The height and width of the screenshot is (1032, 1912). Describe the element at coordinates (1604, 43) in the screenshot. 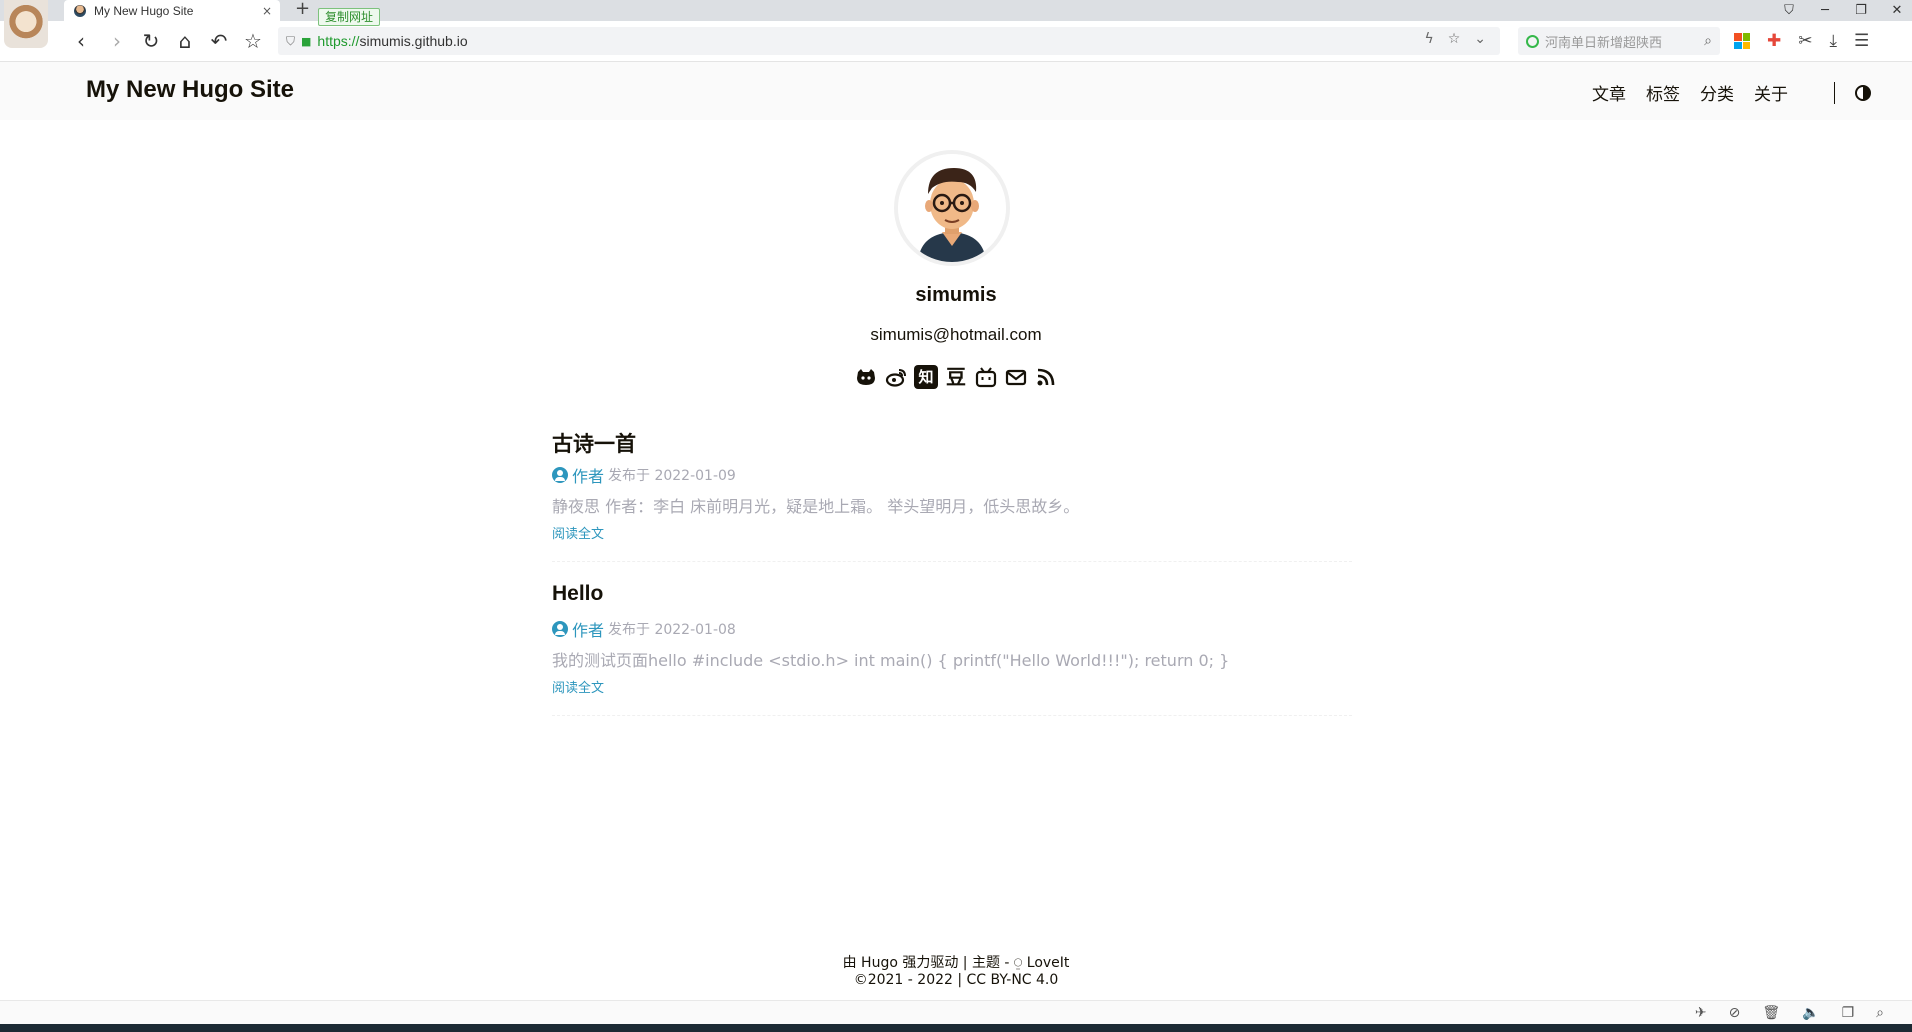

I see `search-placeholder: 河南单日新增超陕西` at that location.